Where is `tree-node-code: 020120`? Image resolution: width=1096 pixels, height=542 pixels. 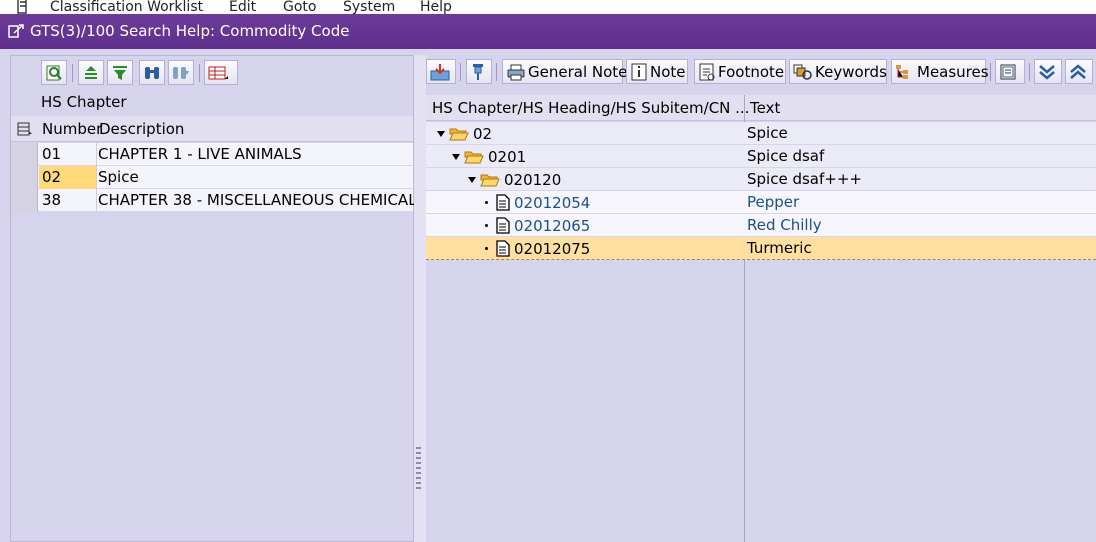
tree-node-code: 020120 is located at coordinates (532, 180).